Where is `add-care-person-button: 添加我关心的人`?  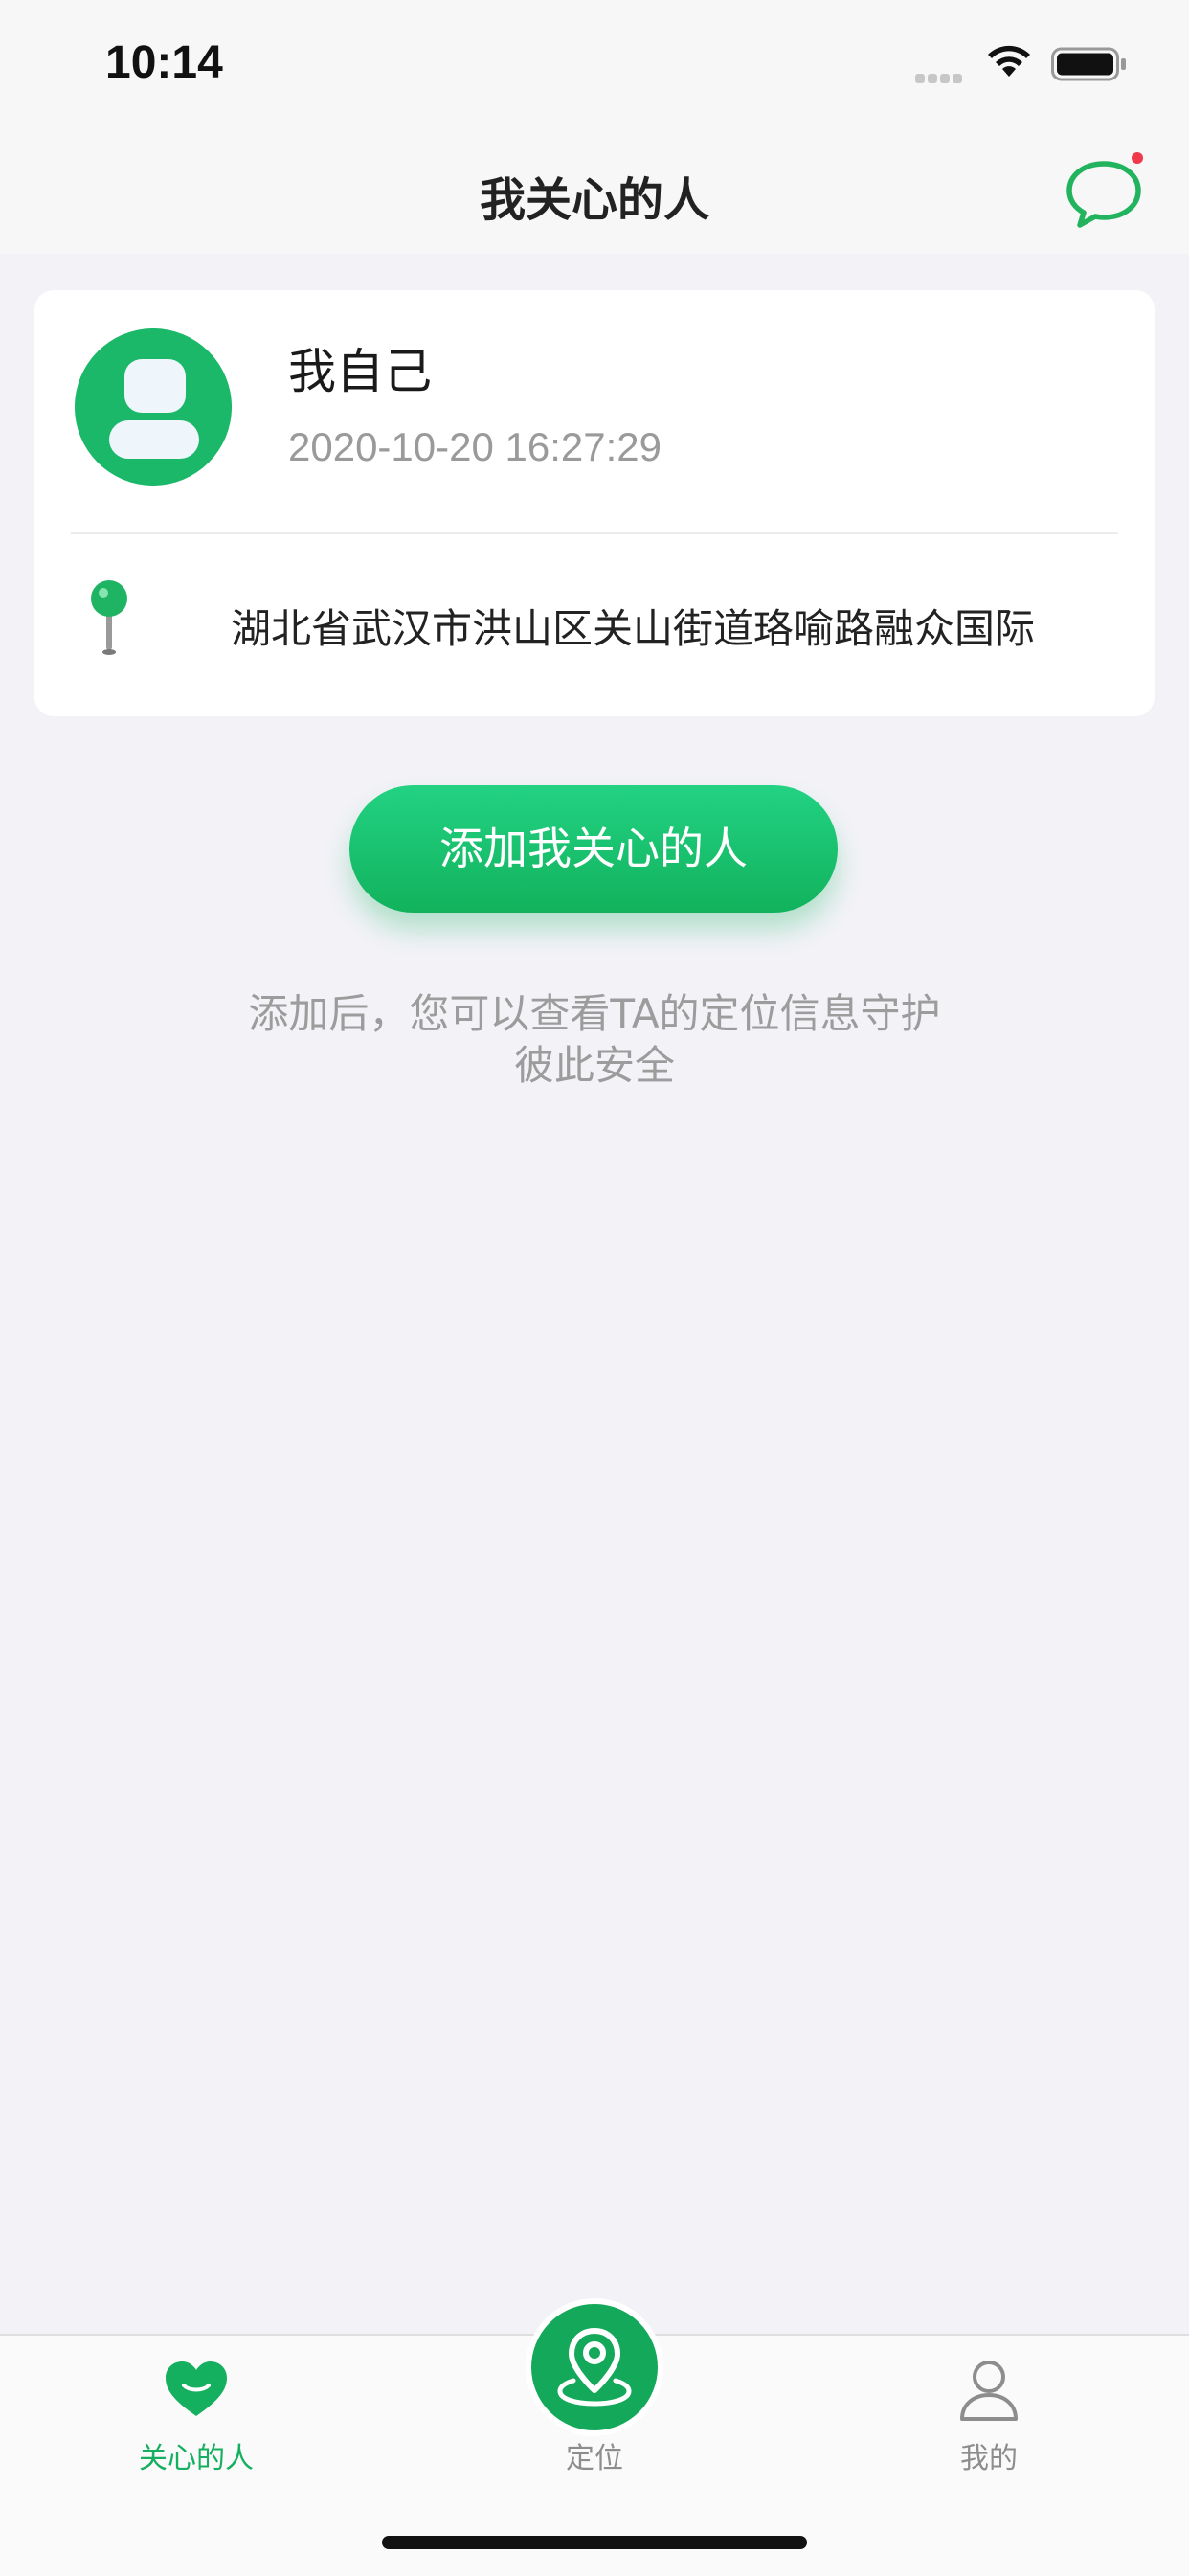
add-care-person-button: 添加我关心的人 is located at coordinates (593, 849).